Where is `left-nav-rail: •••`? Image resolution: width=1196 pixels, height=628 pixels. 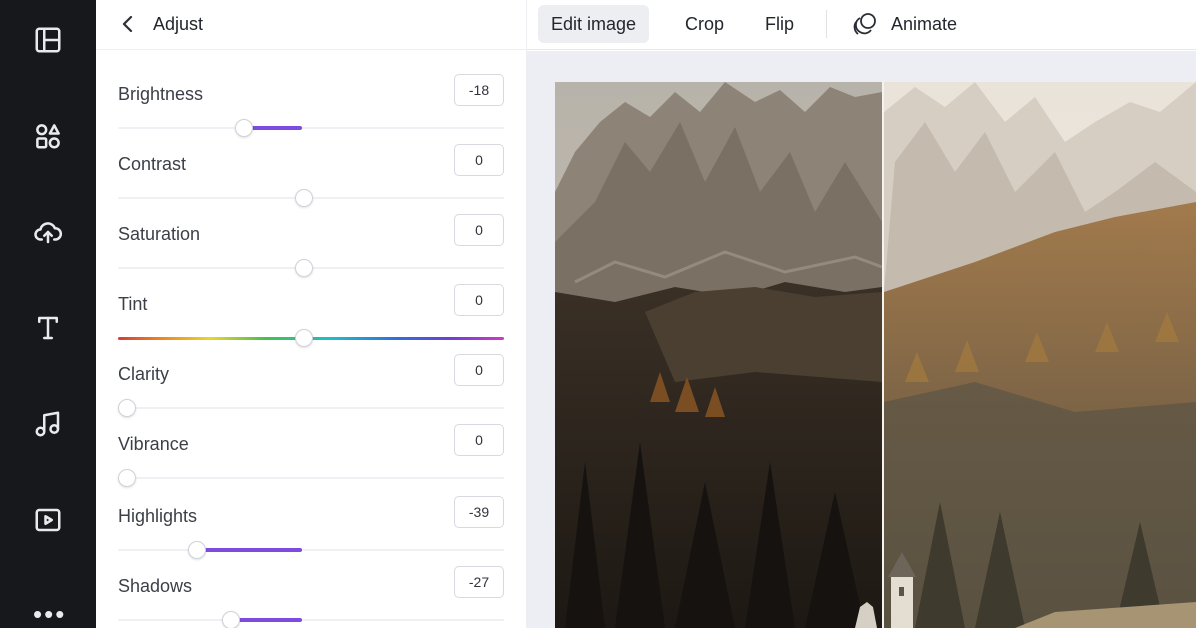
left-nav-rail: ••• is located at coordinates (48, 314).